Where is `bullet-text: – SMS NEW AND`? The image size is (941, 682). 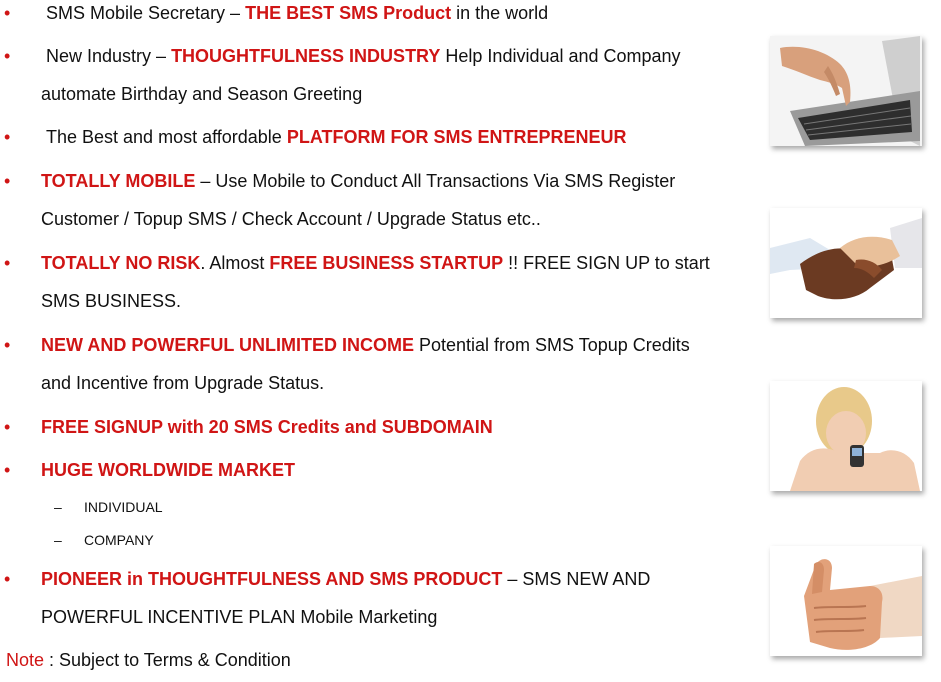 bullet-text: – SMS NEW AND is located at coordinates (576, 579).